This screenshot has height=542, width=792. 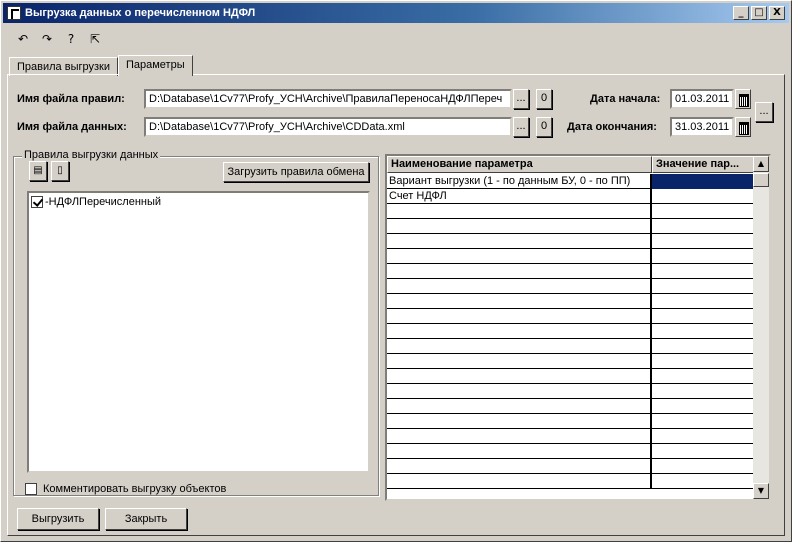 I want to click on tree-item: -НДФЛПеречисленный, so click(x=96, y=202).